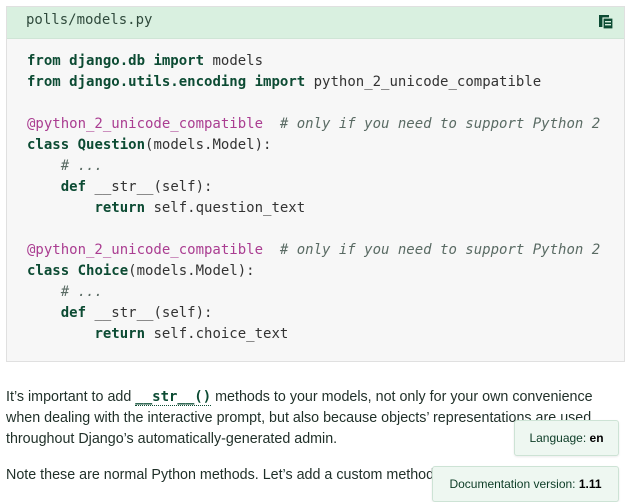  Describe the element at coordinates (234, 61) in the screenshot. I see `code-token: models` at that location.